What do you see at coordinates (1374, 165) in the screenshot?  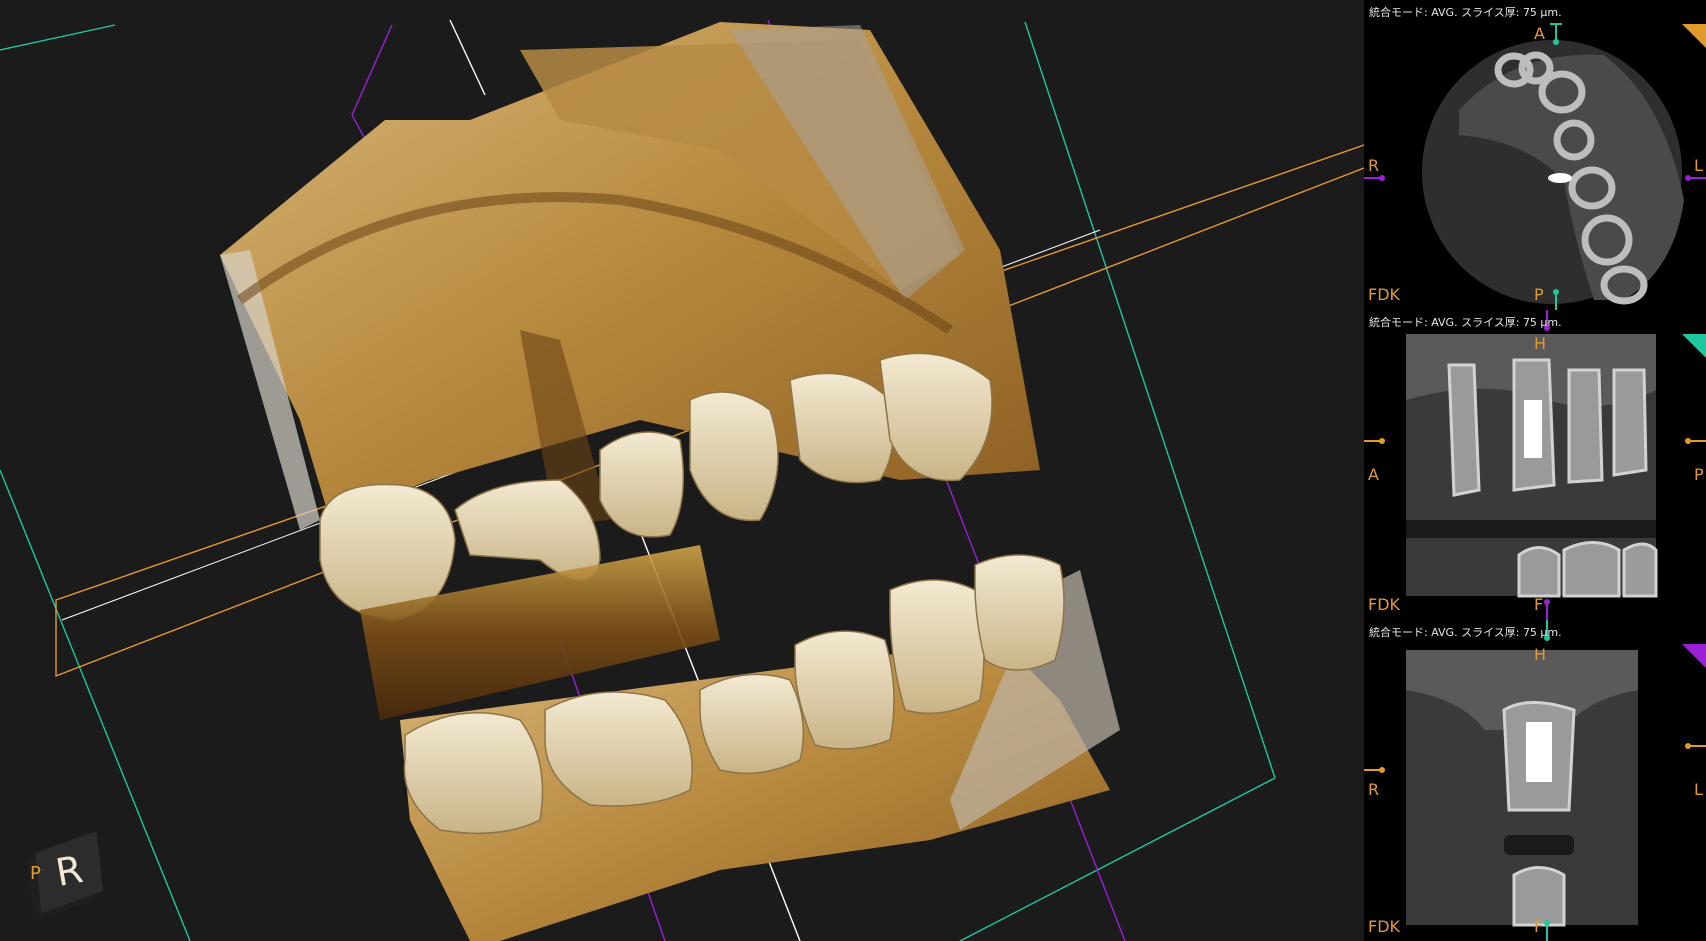 I see `axial-label-left: R` at bounding box center [1374, 165].